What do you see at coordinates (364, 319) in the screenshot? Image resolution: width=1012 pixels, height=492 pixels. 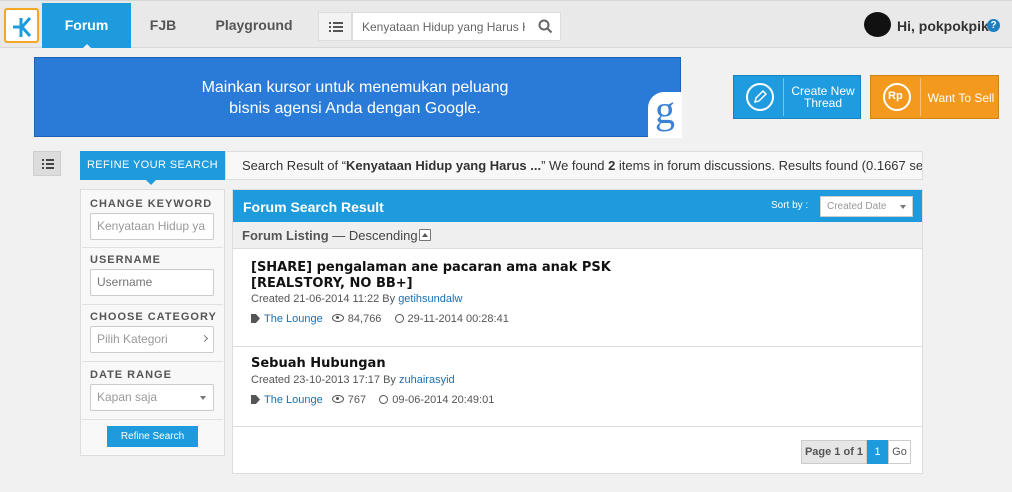 I see `thread-views: 84,766` at bounding box center [364, 319].